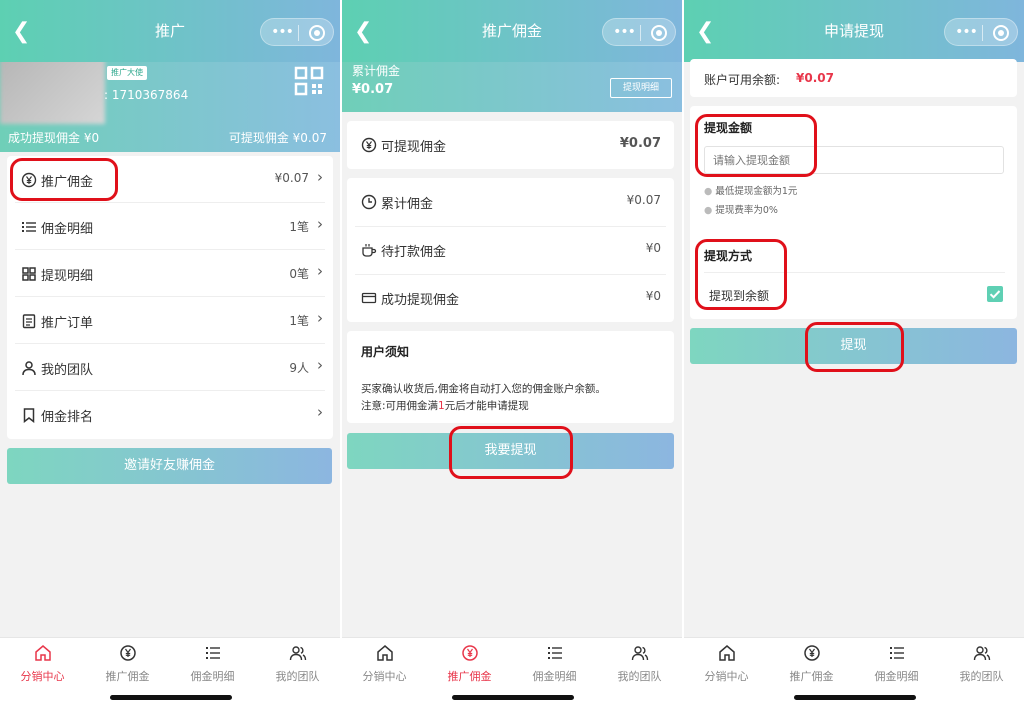 The image size is (1024, 704). What do you see at coordinates (369, 202) in the screenshot?
I see `clock-icon` at bounding box center [369, 202].